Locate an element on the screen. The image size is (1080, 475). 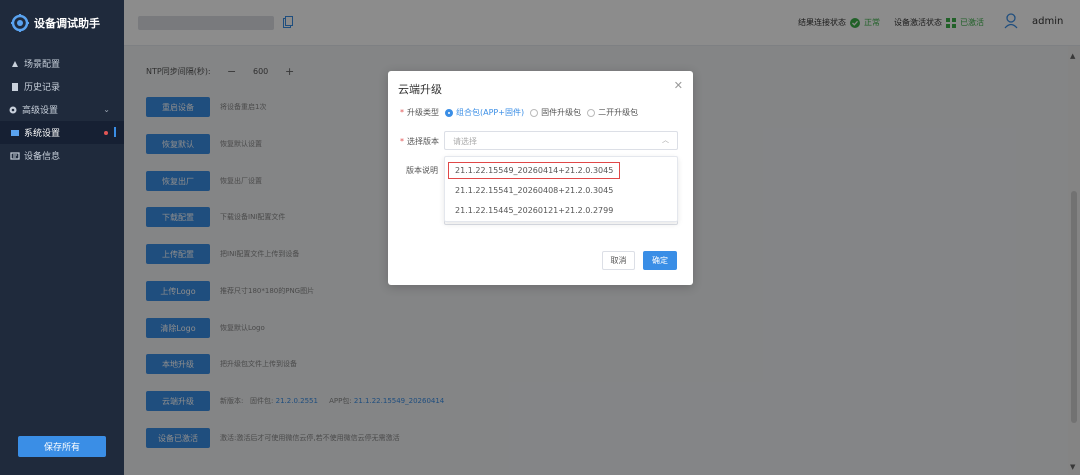
radio-firmware-package: 固件升级包 is located at coordinates (555, 112).